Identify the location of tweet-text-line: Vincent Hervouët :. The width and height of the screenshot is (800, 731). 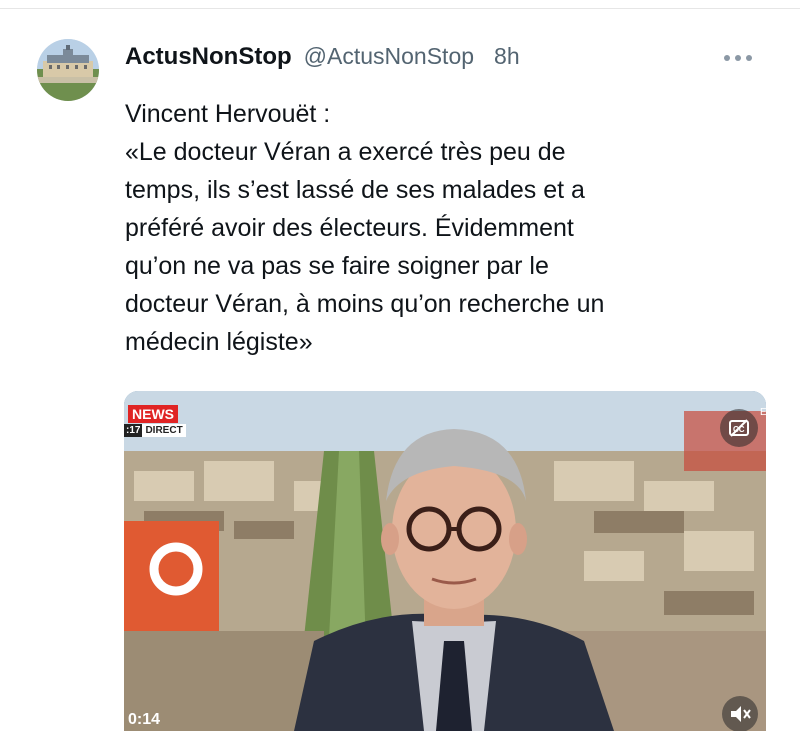
(228, 114).